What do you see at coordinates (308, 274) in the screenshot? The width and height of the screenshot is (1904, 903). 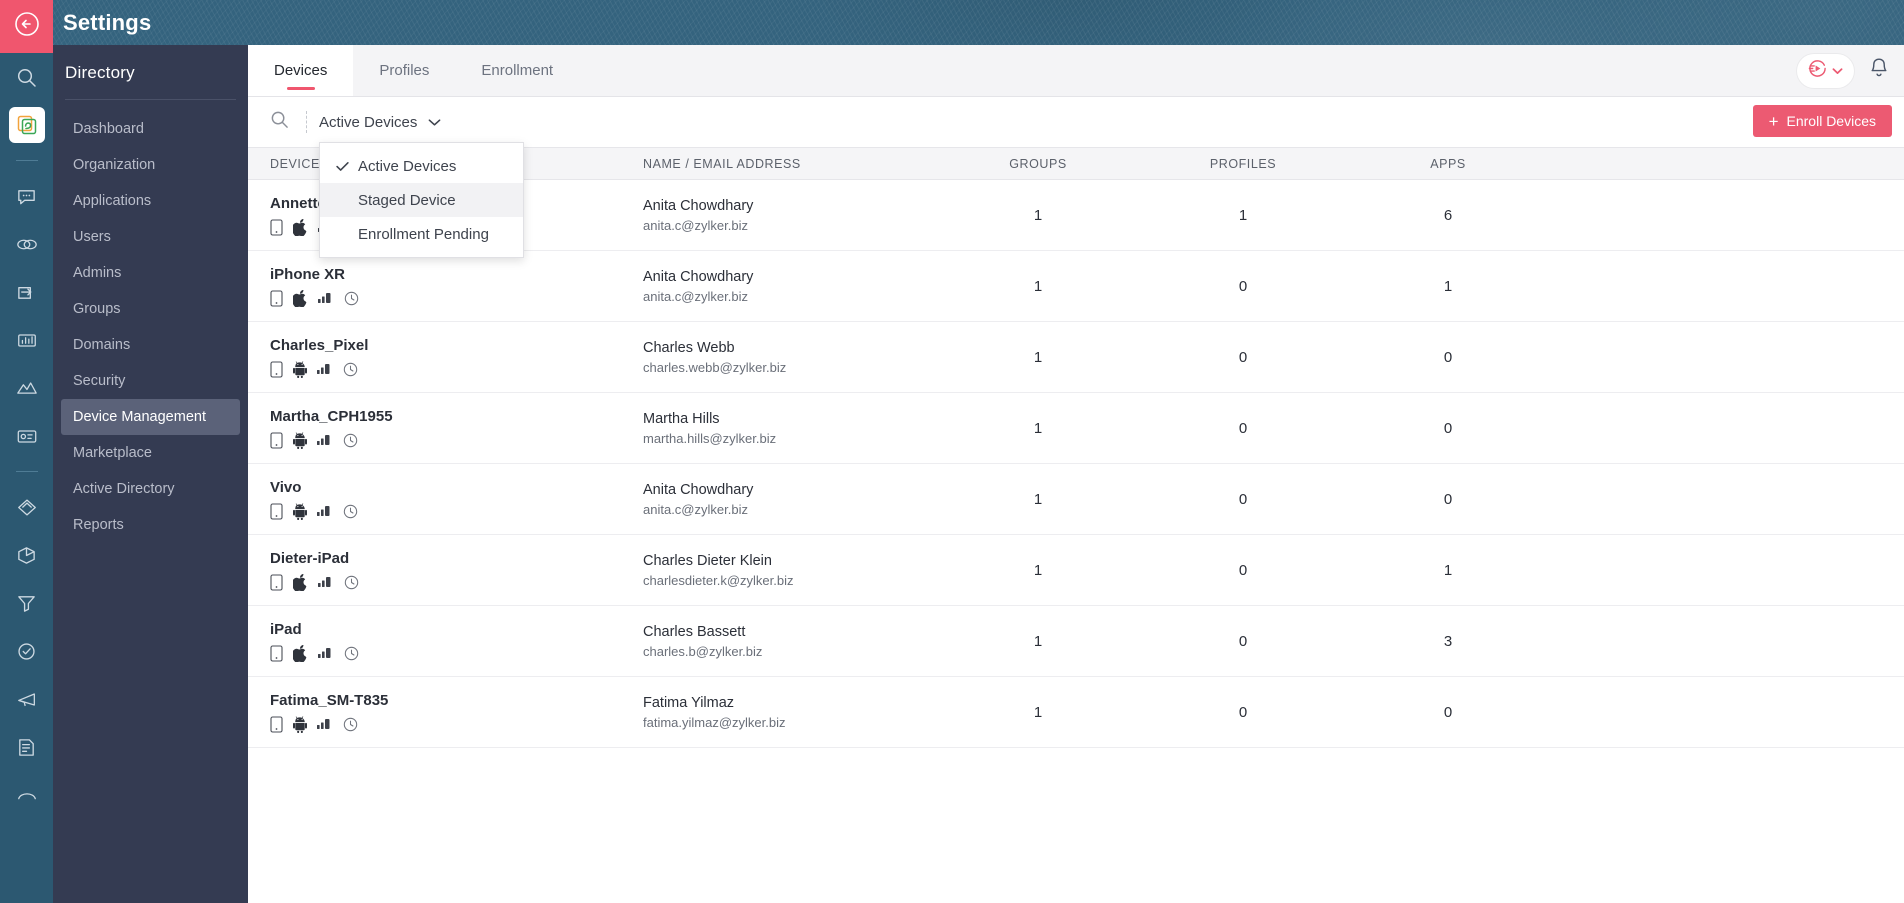 I see `device-name: iPhone XR` at bounding box center [308, 274].